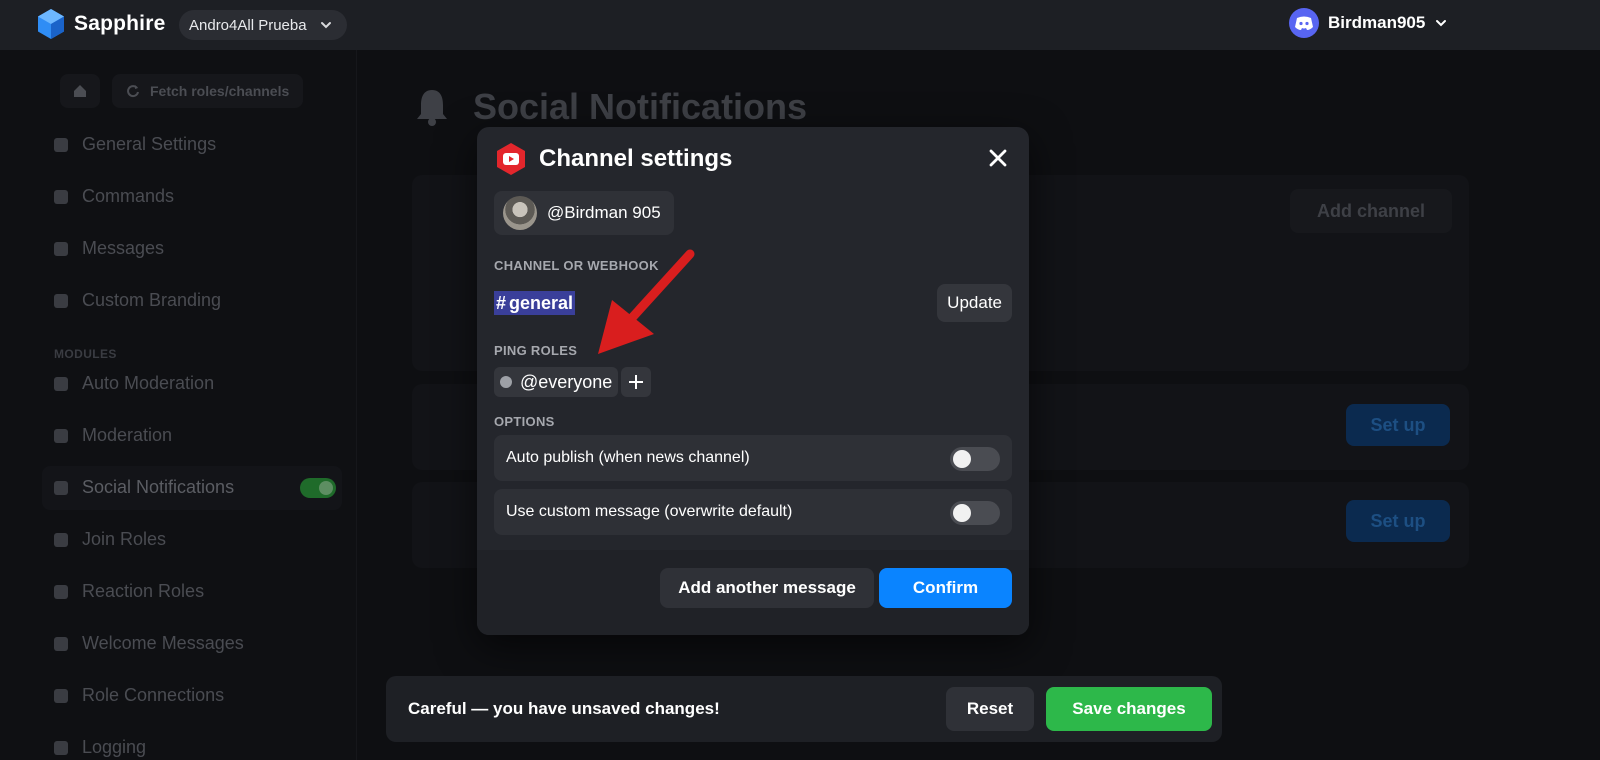 This screenshot has width=1600, height=760. I want to click on log-icon, so click(61, 747).